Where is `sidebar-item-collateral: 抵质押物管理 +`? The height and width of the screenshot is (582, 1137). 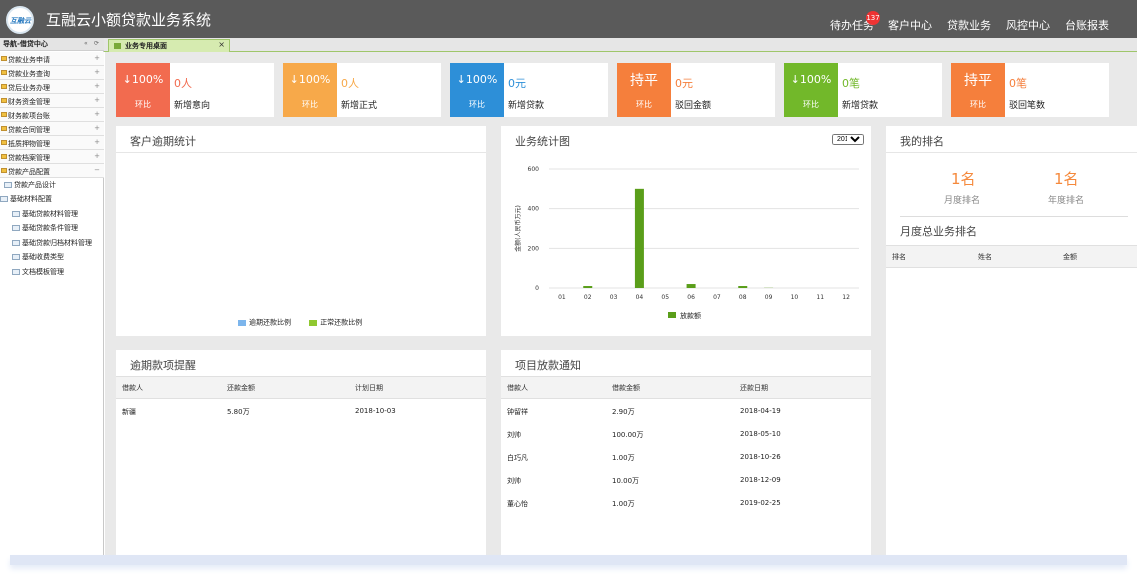 sidebar-item-collateral: 抵质押物管理 + is located at coordinates (52, 143).